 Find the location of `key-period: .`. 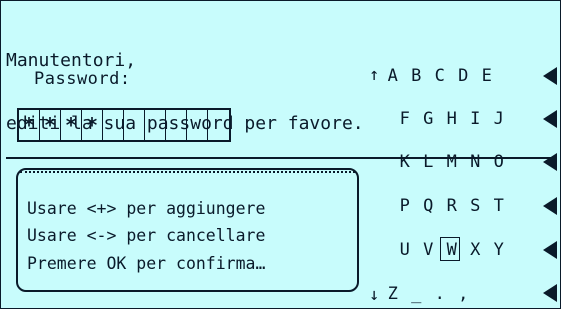

key-period: . is located at coordinates (440, 294).